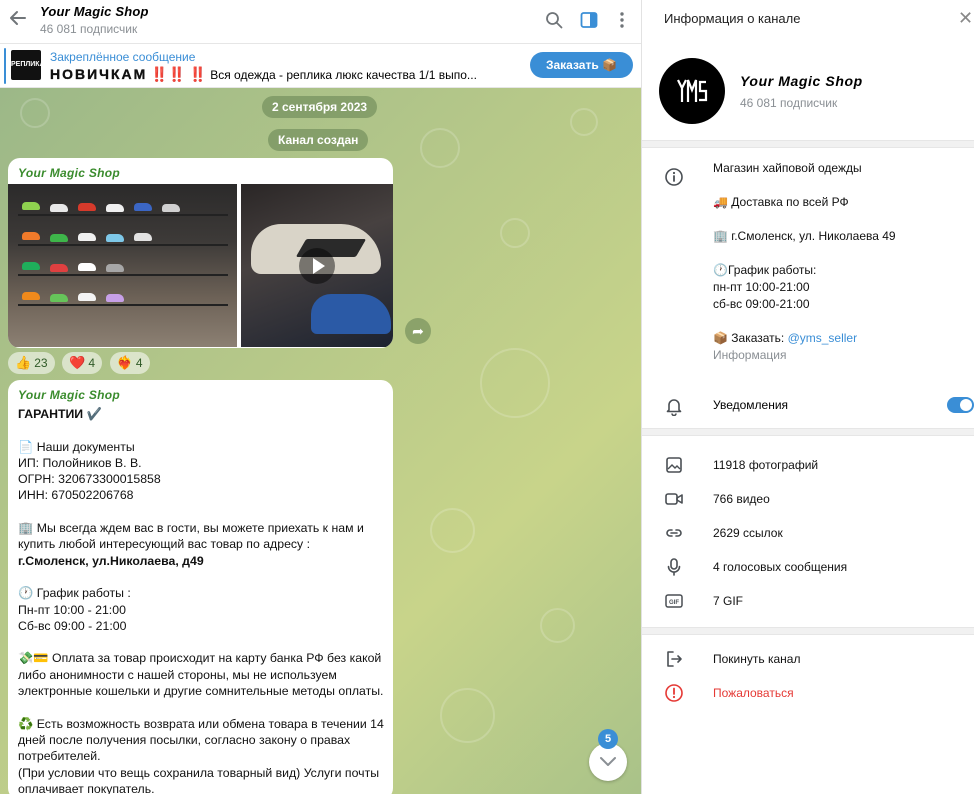  I want to click on stat-gif: 7 GIF, so click(728, 601).